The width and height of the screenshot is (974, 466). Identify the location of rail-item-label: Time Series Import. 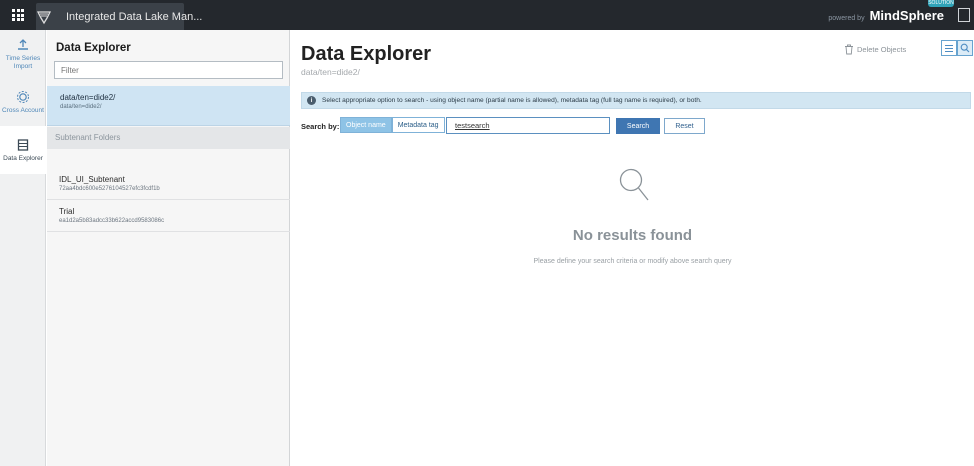
(23, 62).